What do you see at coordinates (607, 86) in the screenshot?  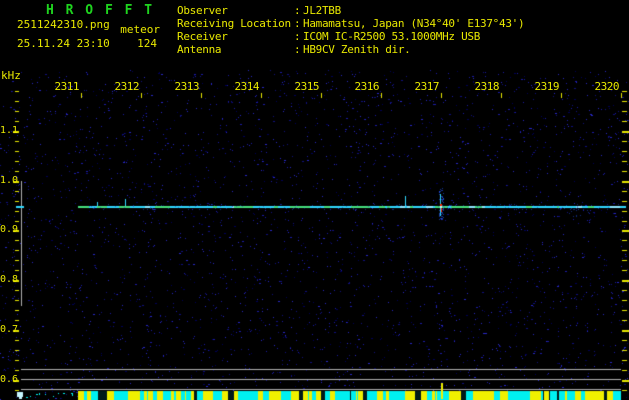 I see `x-tick-label-2320: 2320` at bounding box center [607, 86].